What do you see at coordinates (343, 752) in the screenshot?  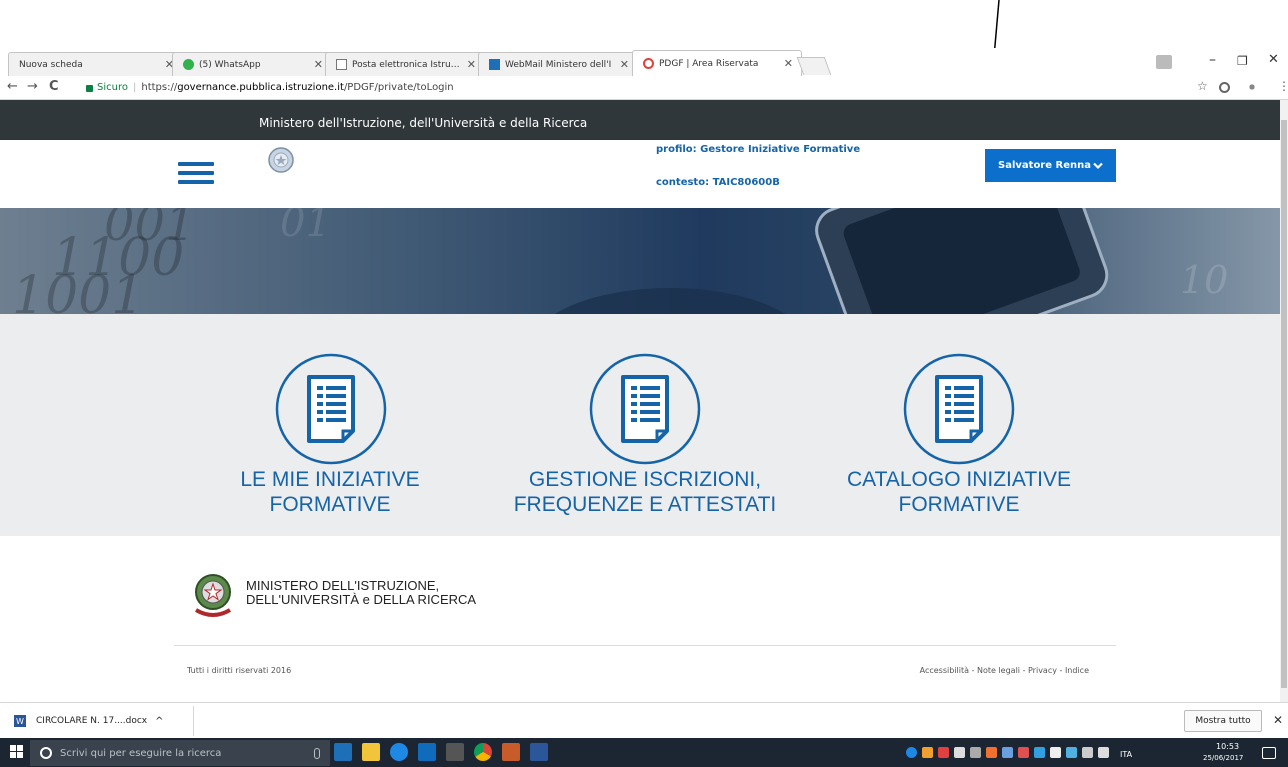 I see `task-view-icon` at bounding box center [343, 752].